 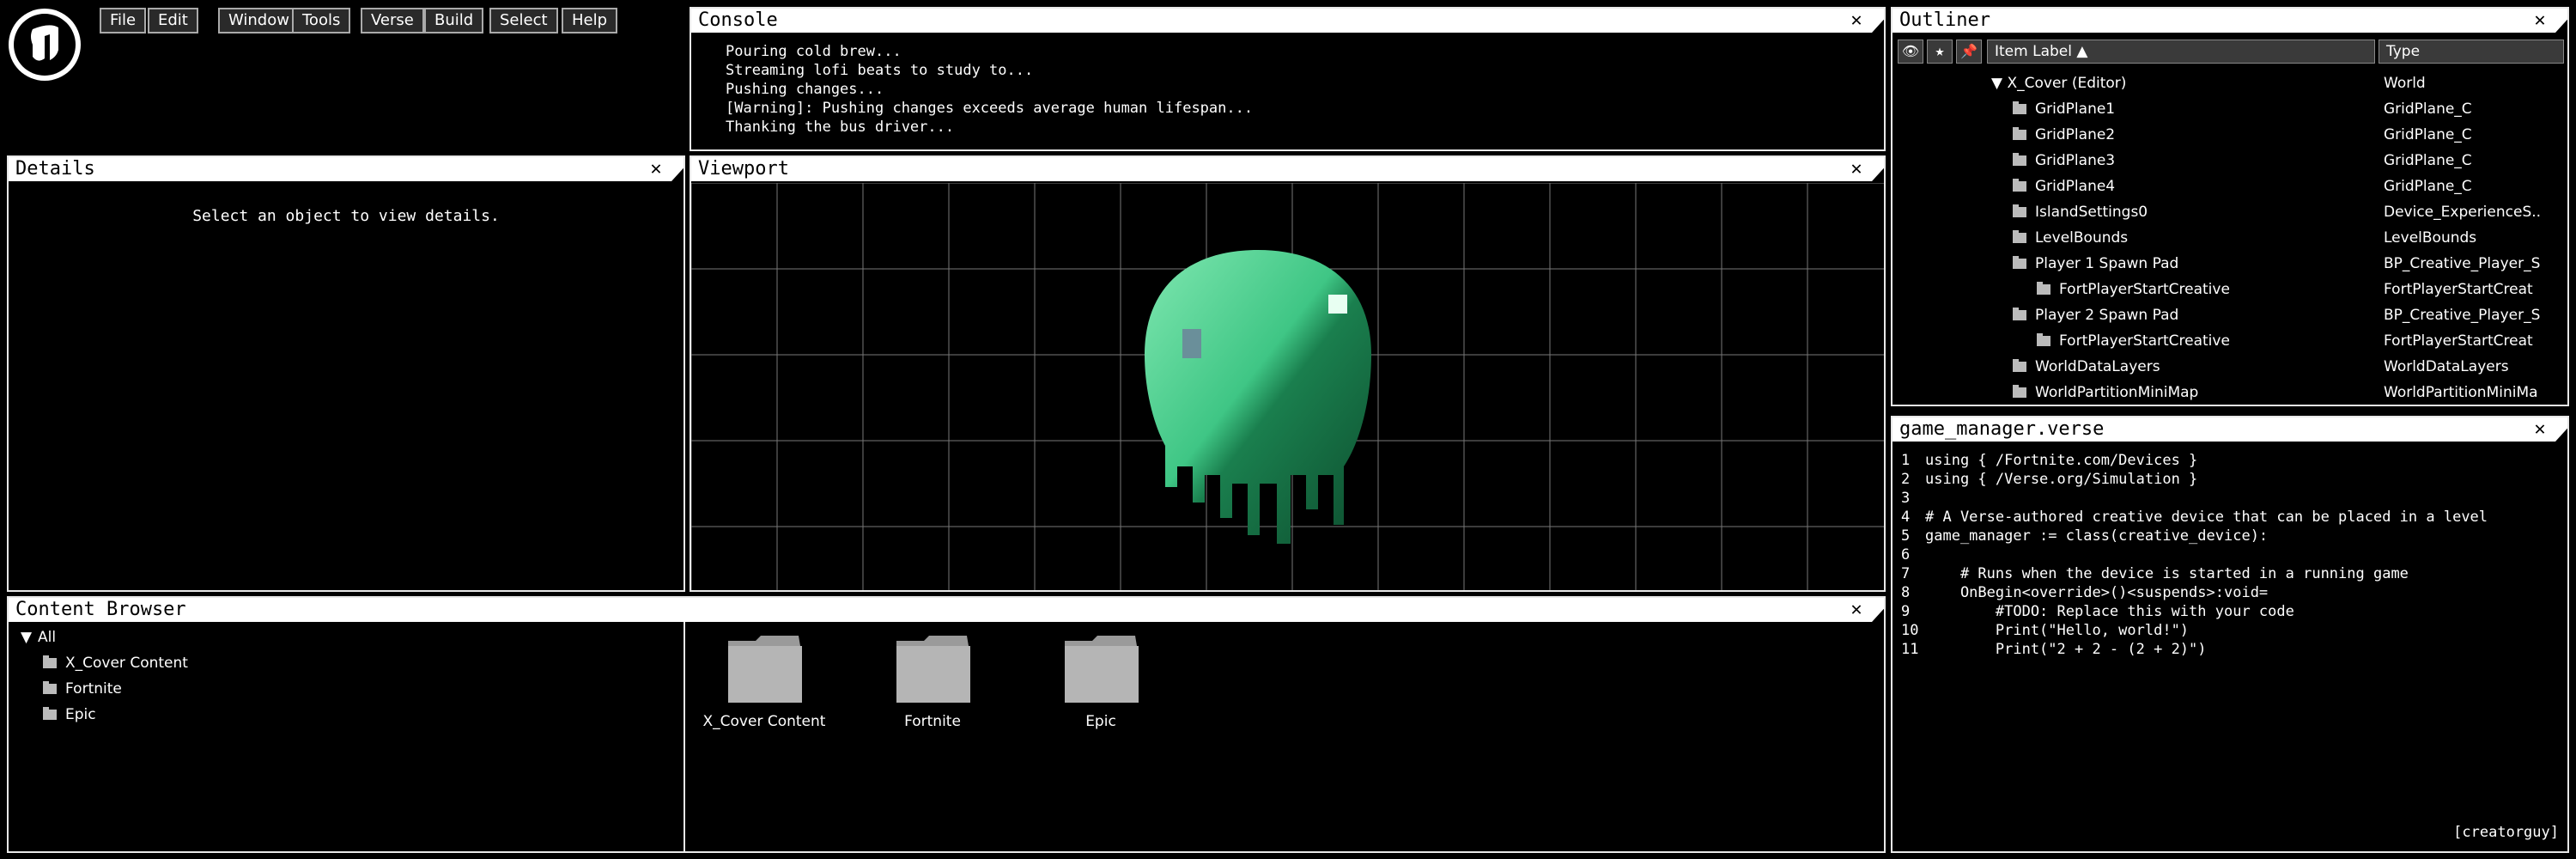 I want to click on line-number: 6, so click(x=1906, y=555).